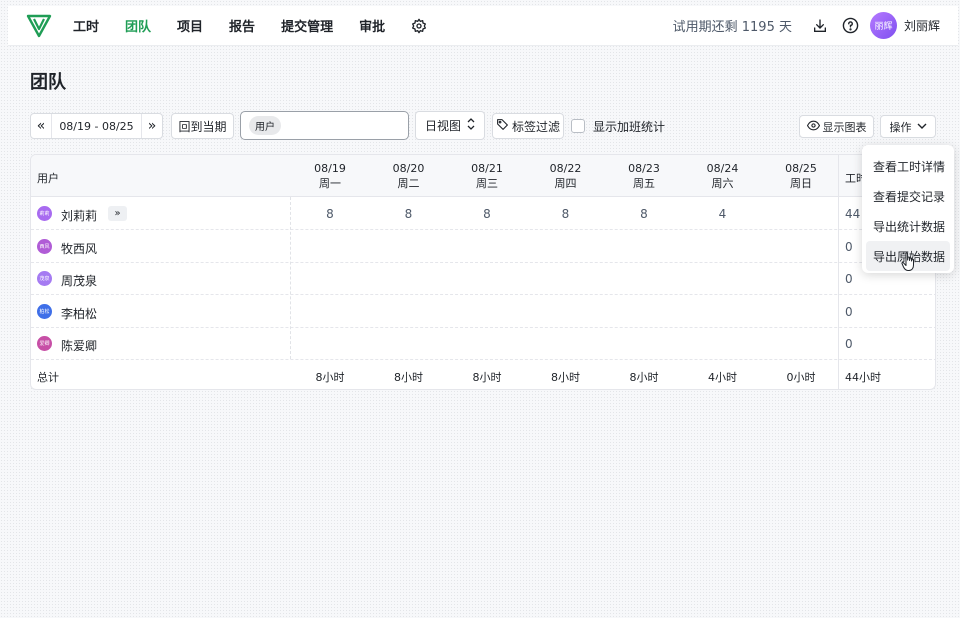 The height and width of the screenshot is (618, 960). What do you see at coordinates (853, 214) in the screenshot?
I see `member-total-hours: 44` at bounding box center [853, 214].